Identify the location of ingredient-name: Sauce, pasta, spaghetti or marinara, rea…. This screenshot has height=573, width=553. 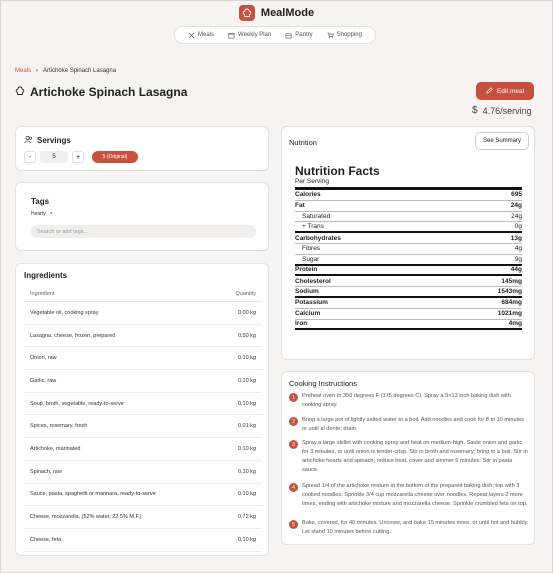
(93, 494).